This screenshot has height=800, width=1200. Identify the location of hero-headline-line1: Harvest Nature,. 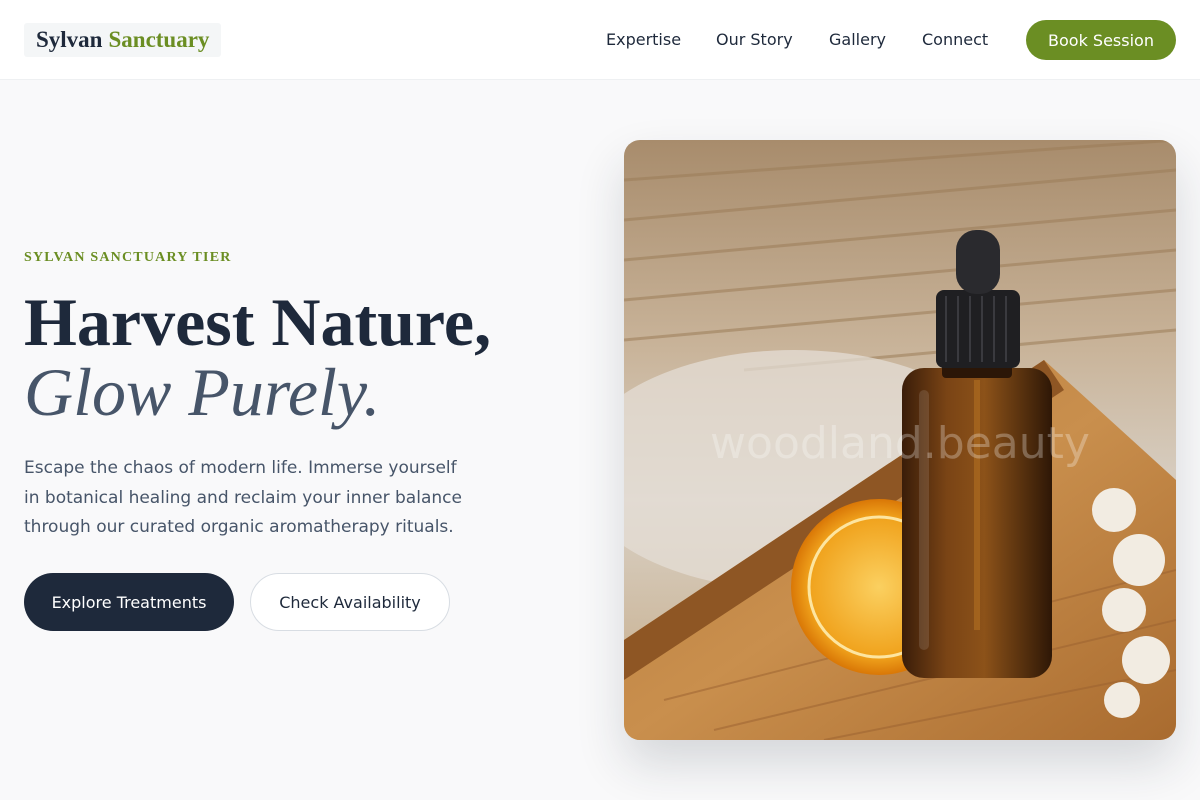
(258, 322).